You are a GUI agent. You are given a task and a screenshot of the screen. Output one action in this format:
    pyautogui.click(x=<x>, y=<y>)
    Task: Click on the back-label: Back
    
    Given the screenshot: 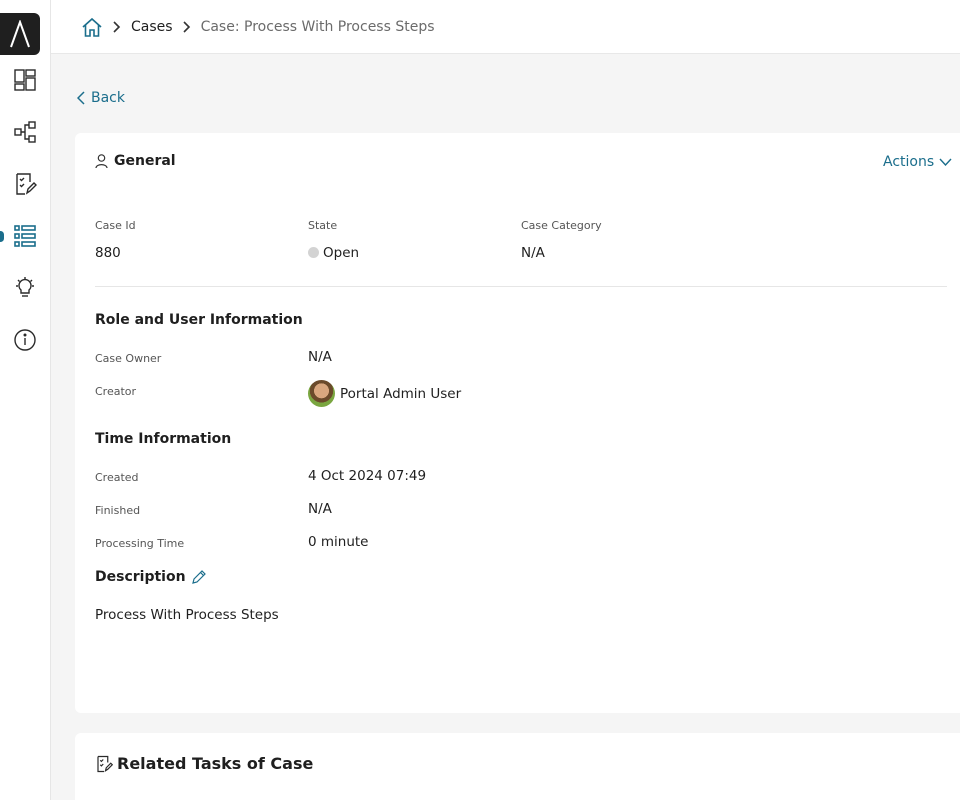 What is the action you would take?
    pyautogui.click(x=108, y=98)
    